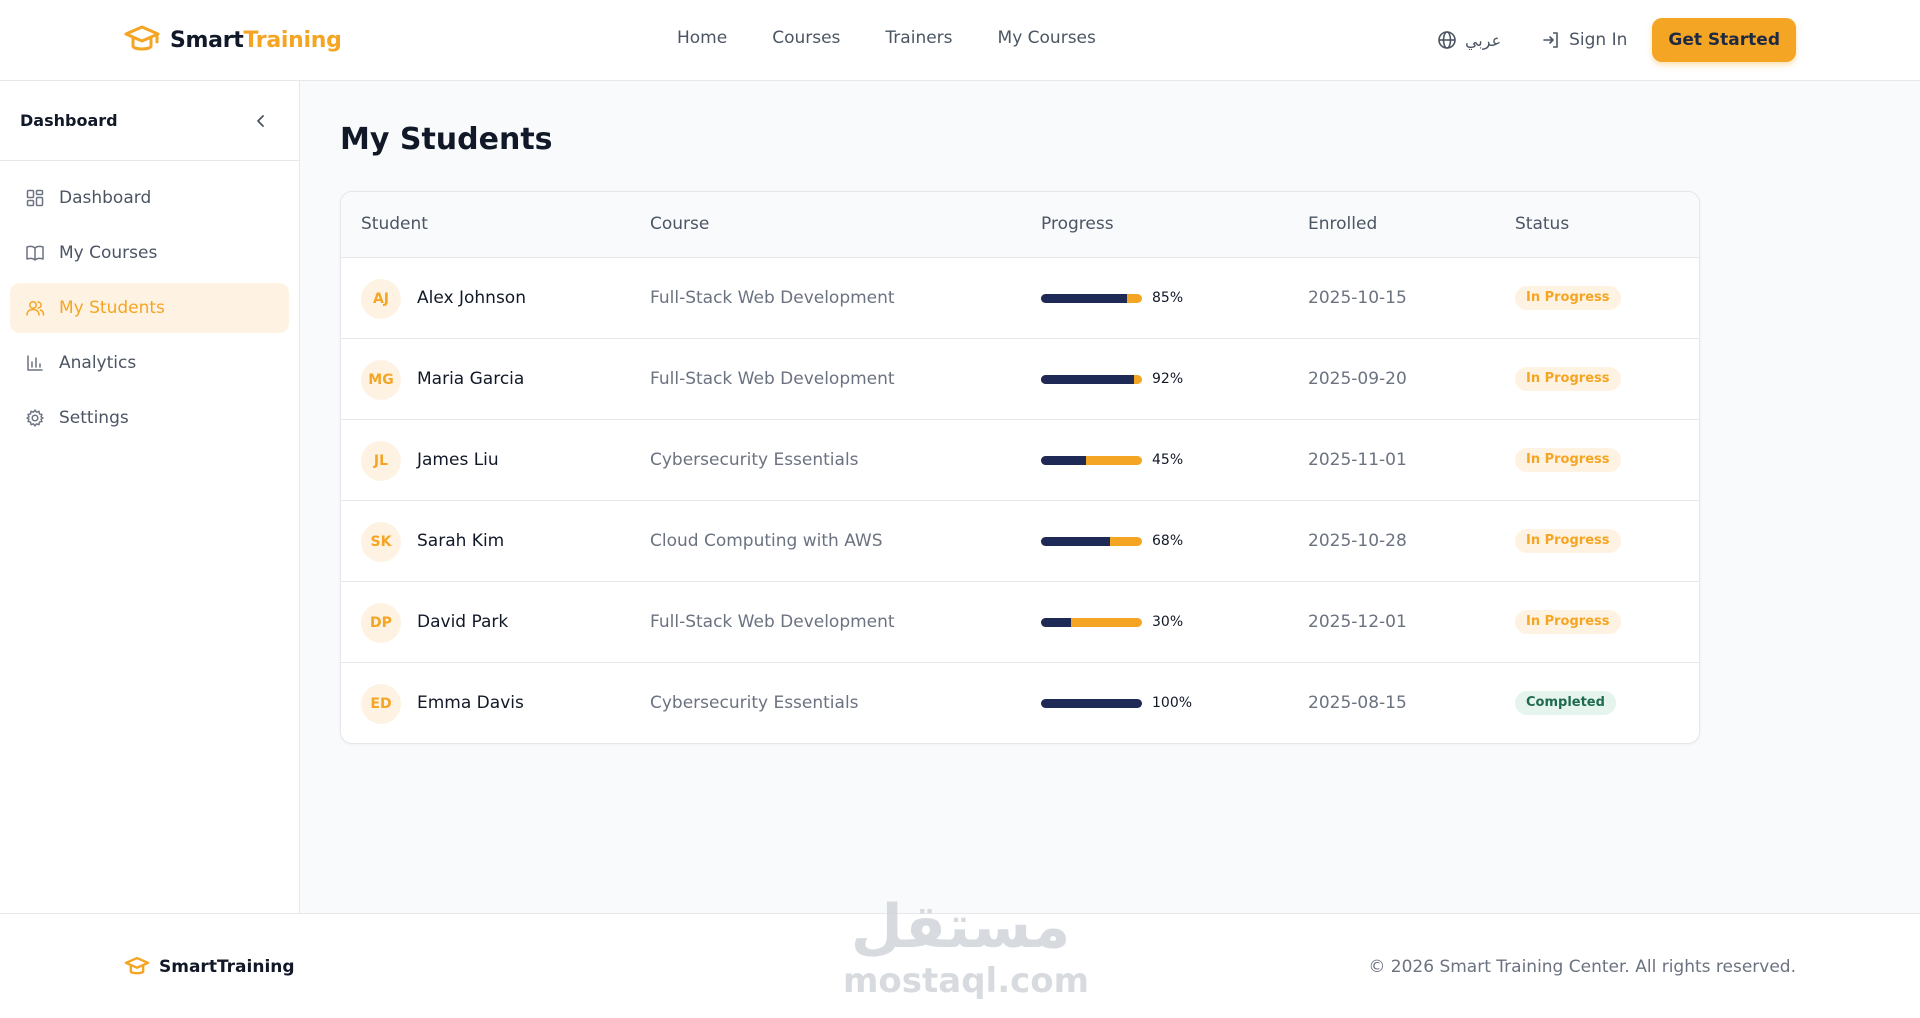  What do you see at coordinates (446, 139) in the screenshot?
I see `page-title: My Students` at bounding box center [446, 139].